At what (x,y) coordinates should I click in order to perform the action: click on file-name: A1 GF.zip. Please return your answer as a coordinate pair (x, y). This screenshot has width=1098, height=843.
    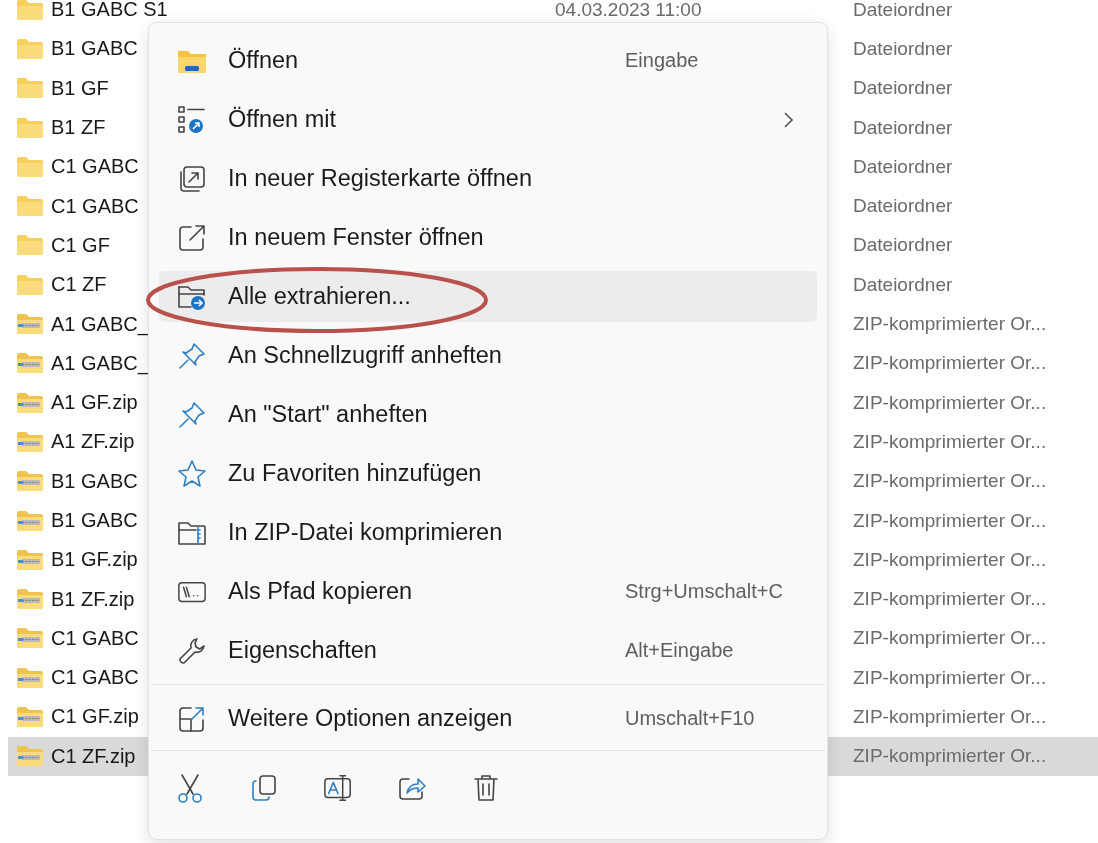
    Looking at the image, I should click on (94, 402).